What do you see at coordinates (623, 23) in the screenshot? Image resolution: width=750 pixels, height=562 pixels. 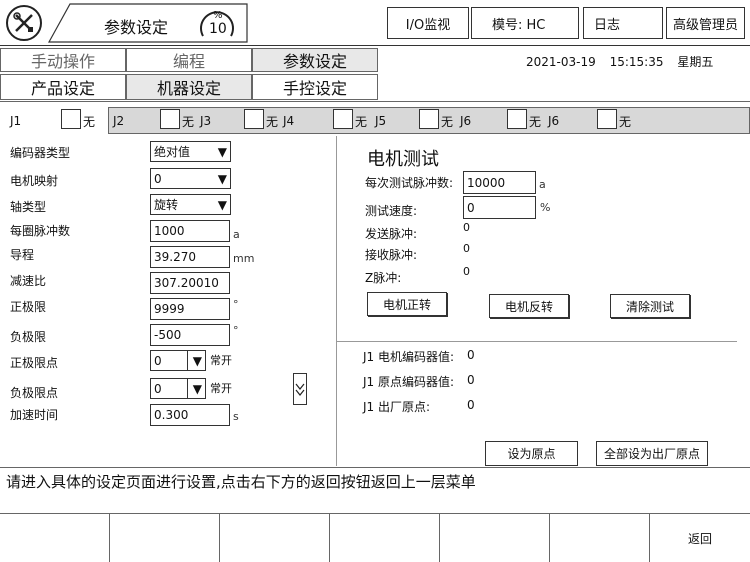 I see `log-button: 日志` at bounding box center [623, 23].